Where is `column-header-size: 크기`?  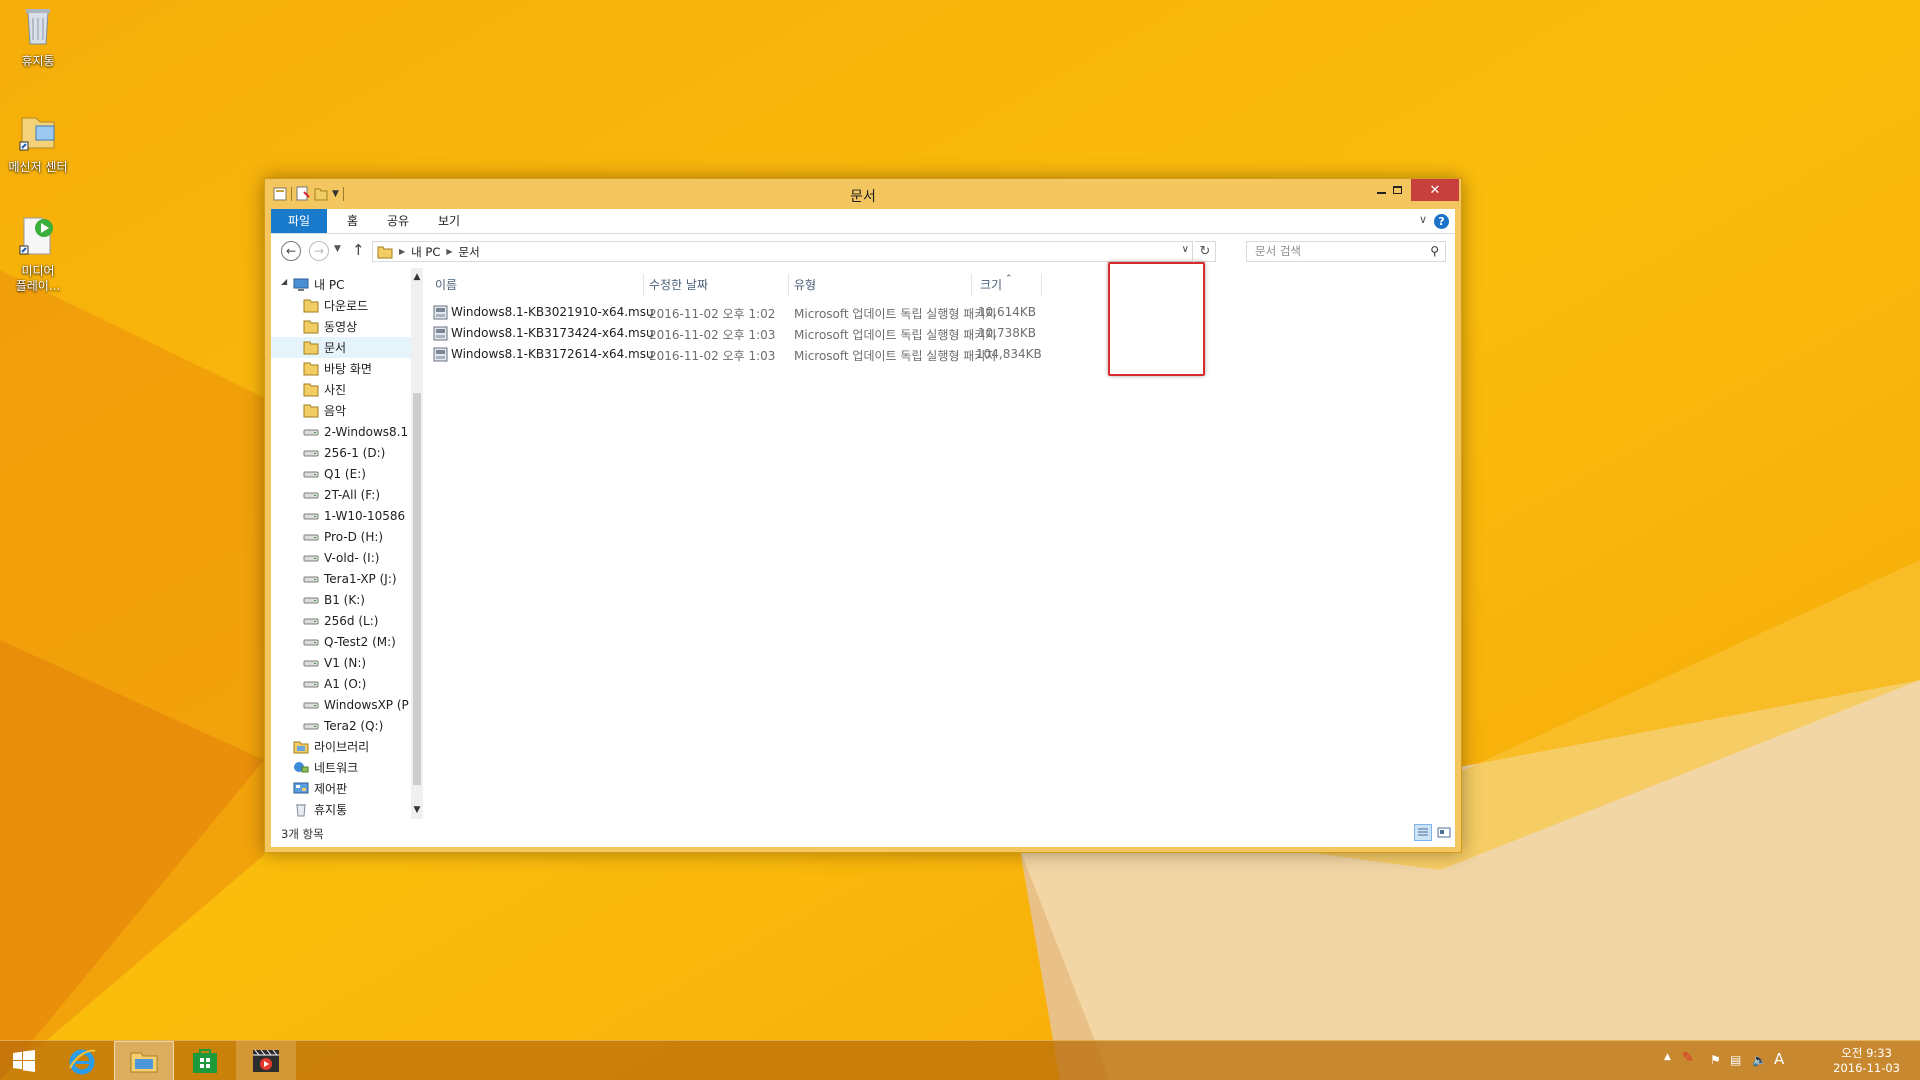 column-header-size: 크기 is located at coordinates (991, 285).